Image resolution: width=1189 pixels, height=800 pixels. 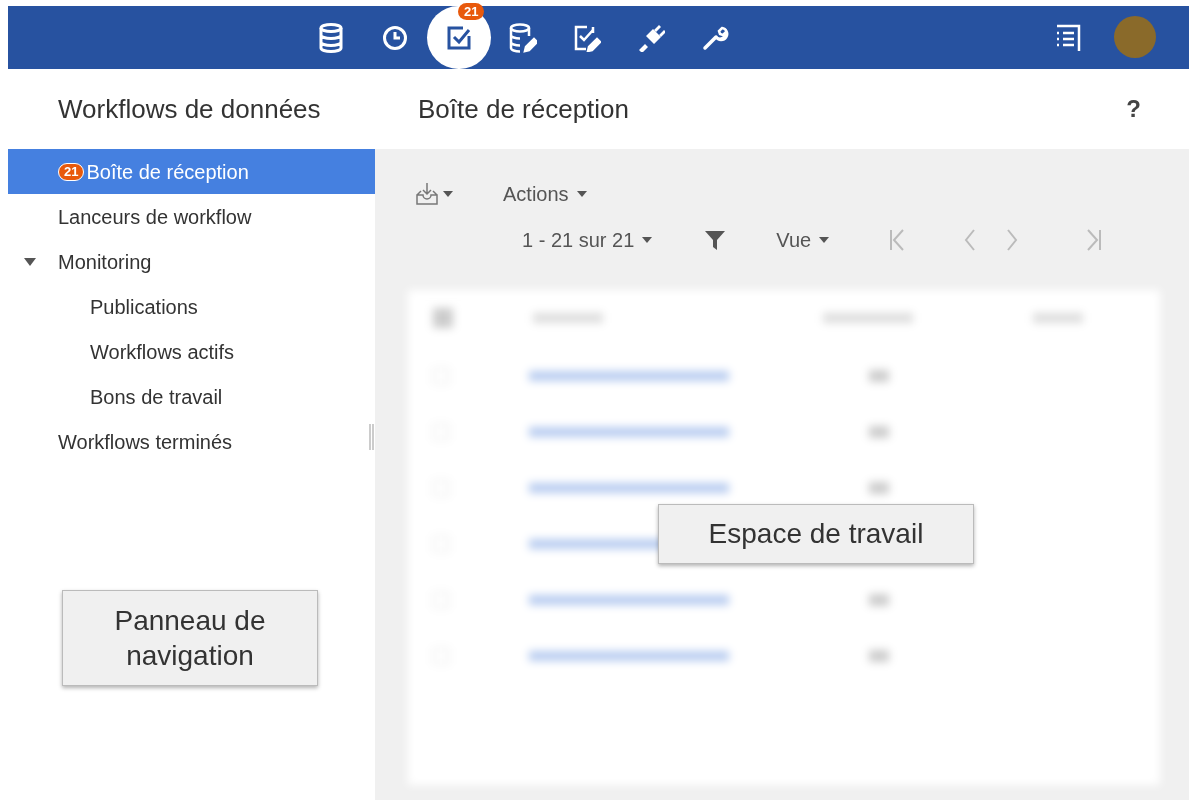 I want to click on workspace-callout: Espace de travail, so click(x=816, y=534).